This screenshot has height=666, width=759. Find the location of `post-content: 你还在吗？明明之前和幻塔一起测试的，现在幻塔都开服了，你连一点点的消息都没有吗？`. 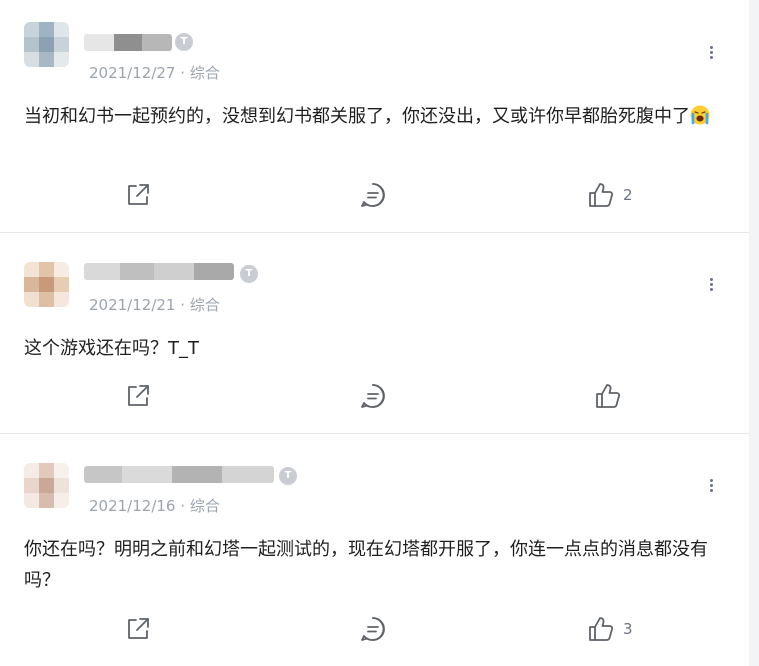

post-content: 你还在吗？明明之前和幻塔一起测试的，现在幻塔都开服了，你连一点点的消息都没有吗？ is located at coordinates (376, 565).